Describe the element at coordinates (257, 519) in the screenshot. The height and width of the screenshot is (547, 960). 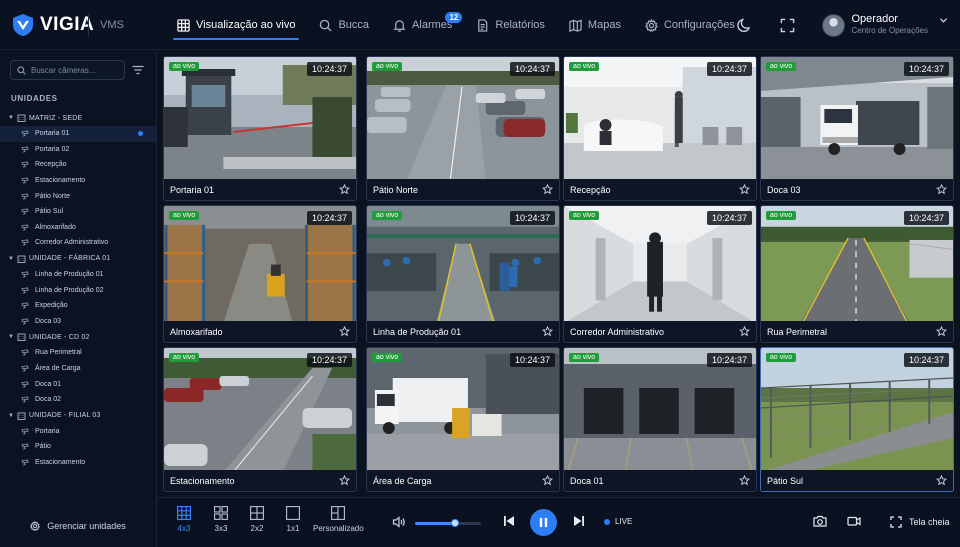
I see `layout-2x2-button: 2x2` at that location.